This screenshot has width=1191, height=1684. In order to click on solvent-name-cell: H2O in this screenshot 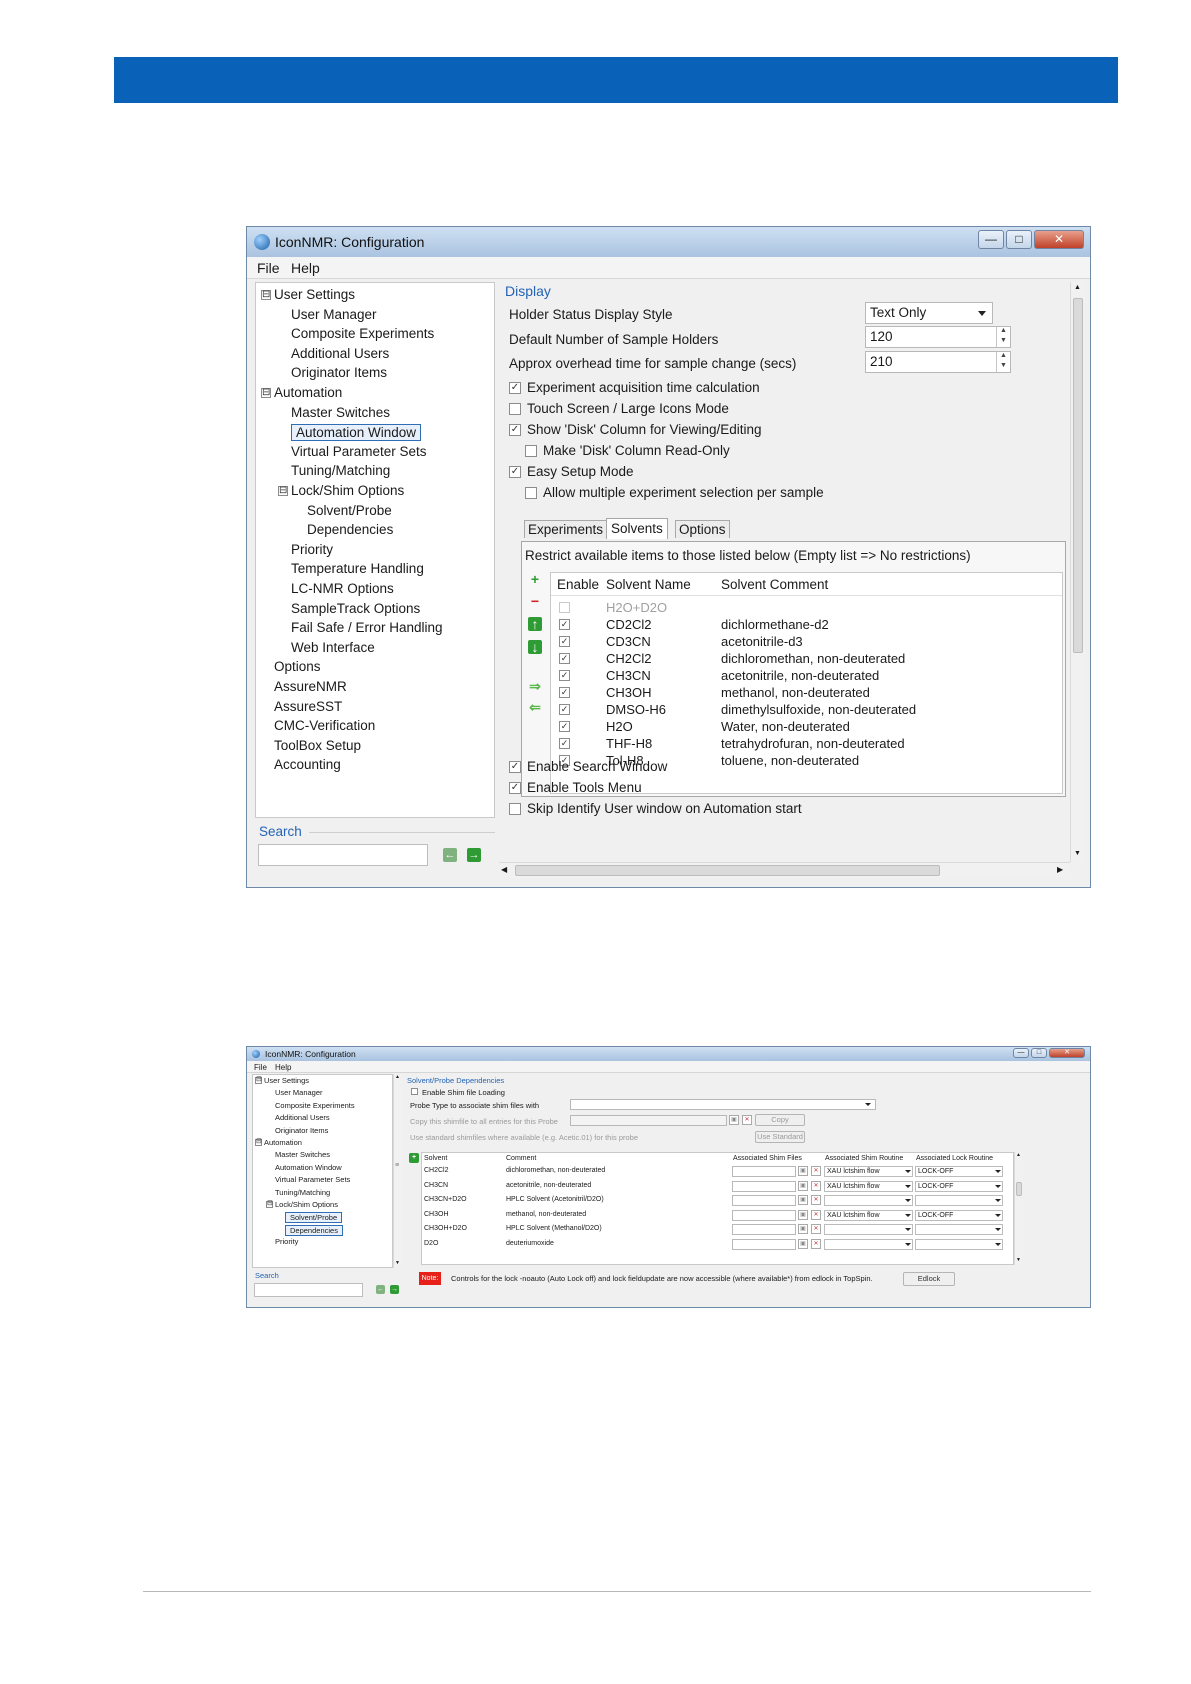, I will do `click(619, 726)`.